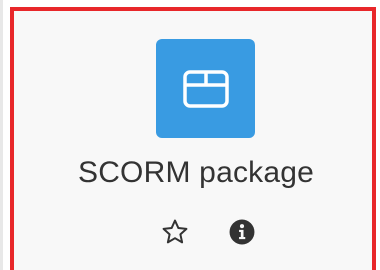  I want to click on activity-actions, so click(196, 232).